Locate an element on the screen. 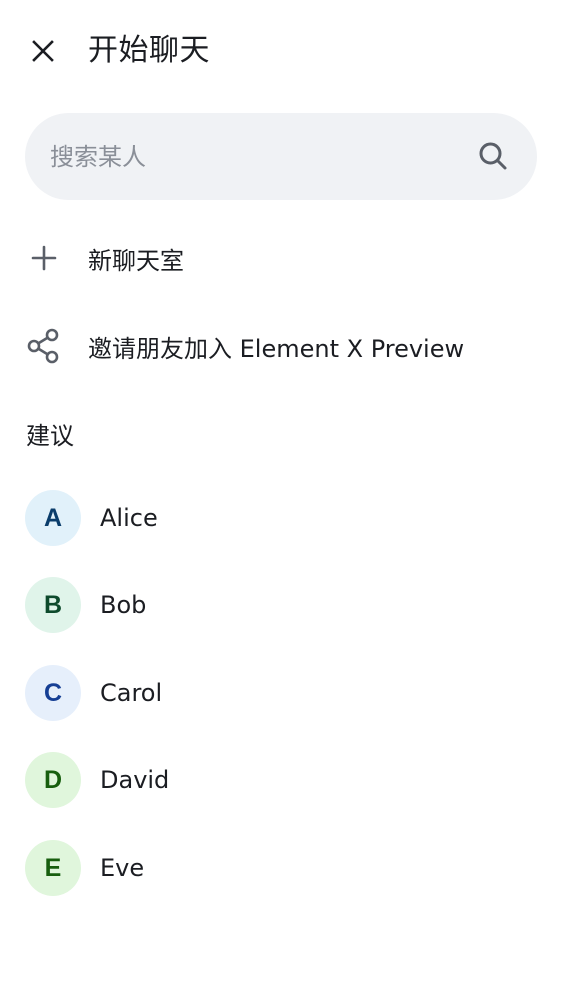  avatar: D is located at coordinates (53, 780).